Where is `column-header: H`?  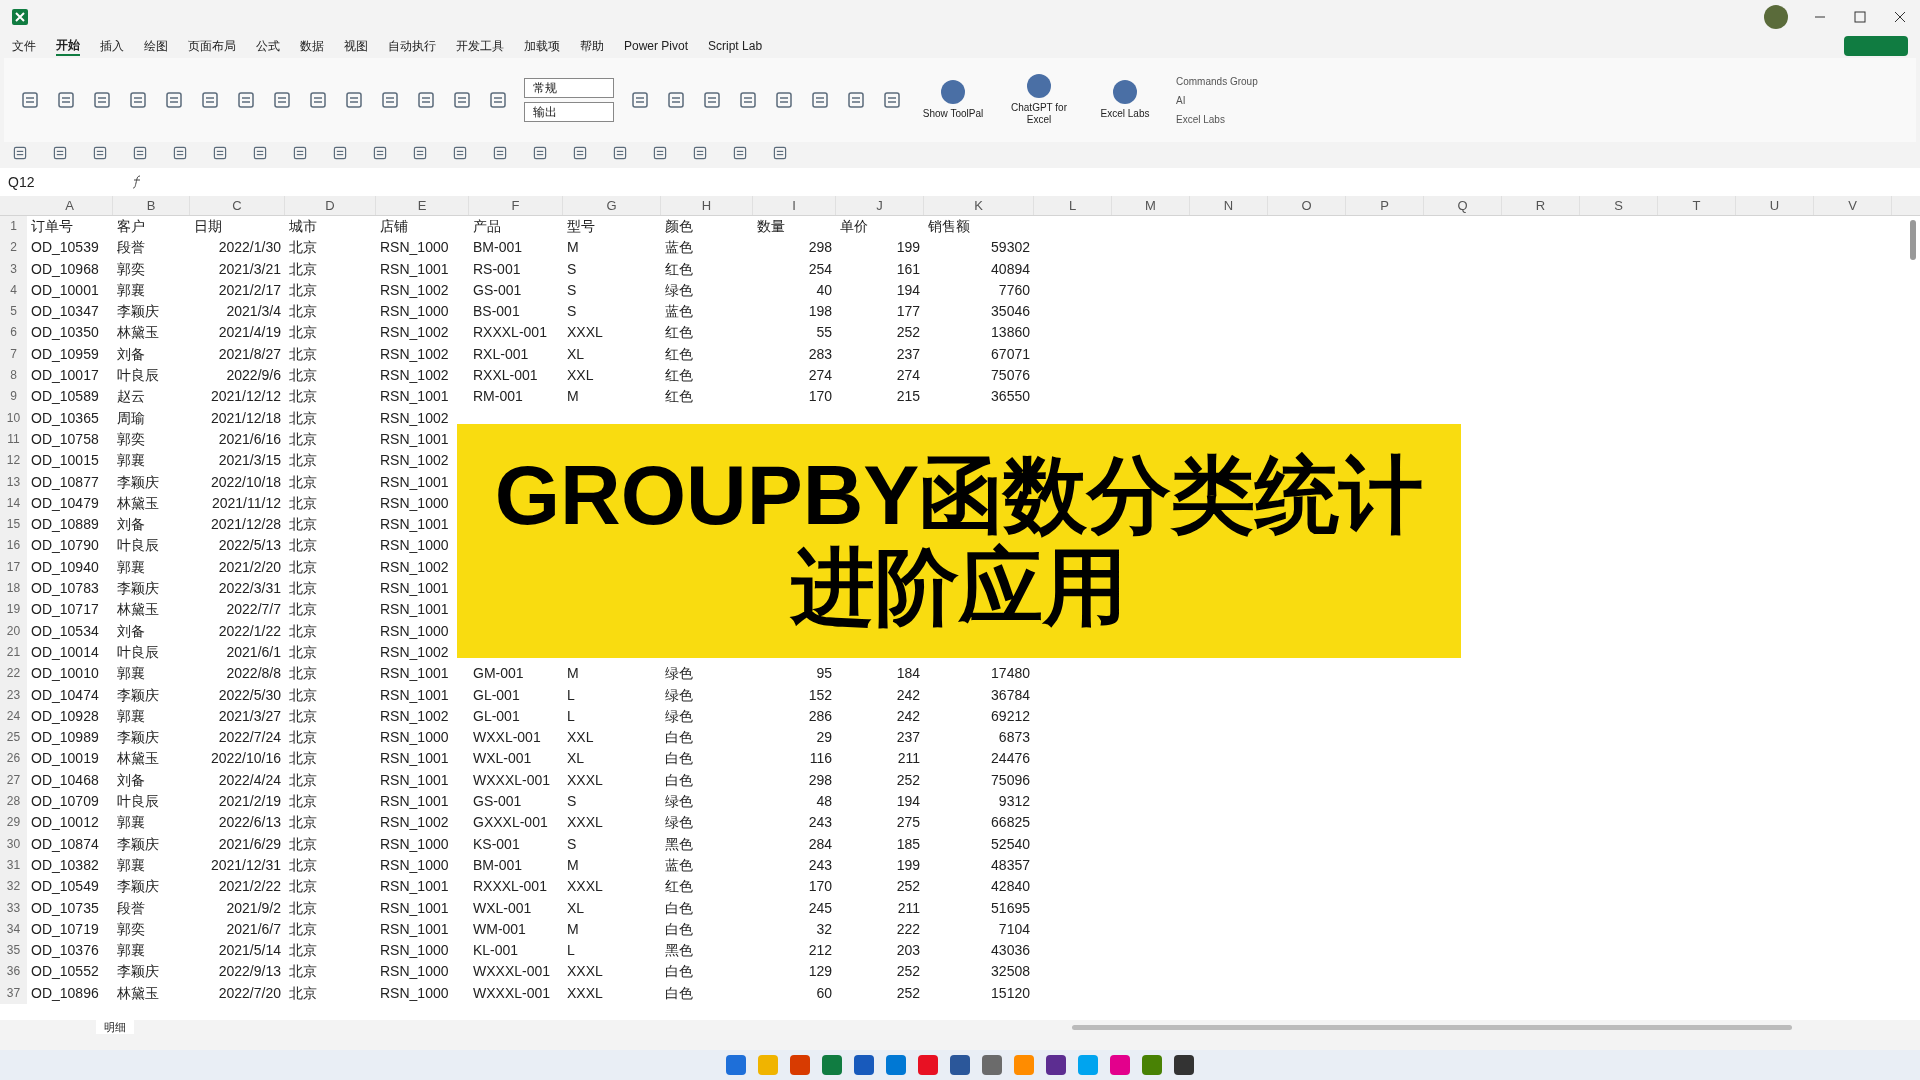 column-header: H is located at coordinates (707, 205).